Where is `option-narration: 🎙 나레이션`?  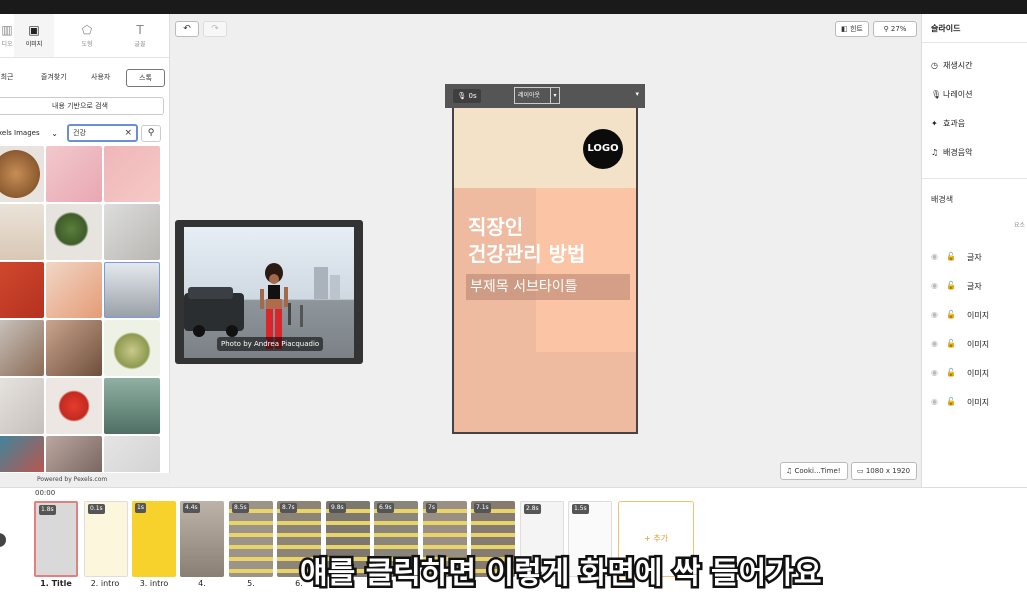
option-narration: 🎙 나레이션 is located at coordinates (951, 94).